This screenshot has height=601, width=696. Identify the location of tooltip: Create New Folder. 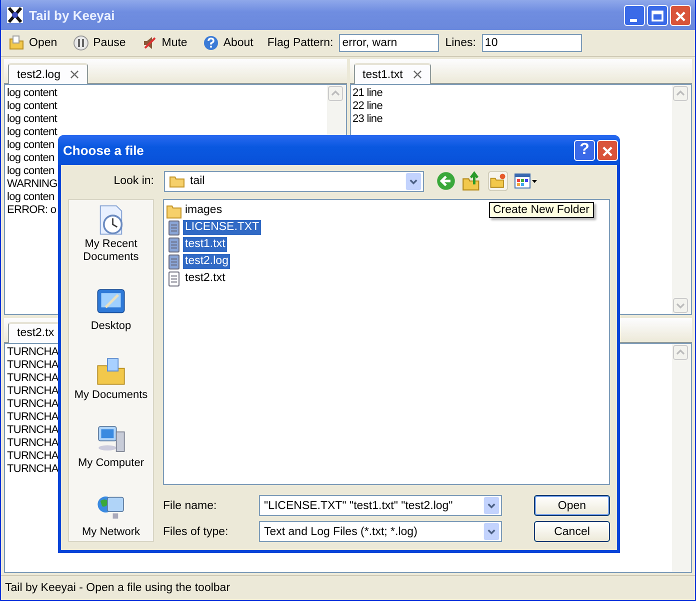
(541, 210).